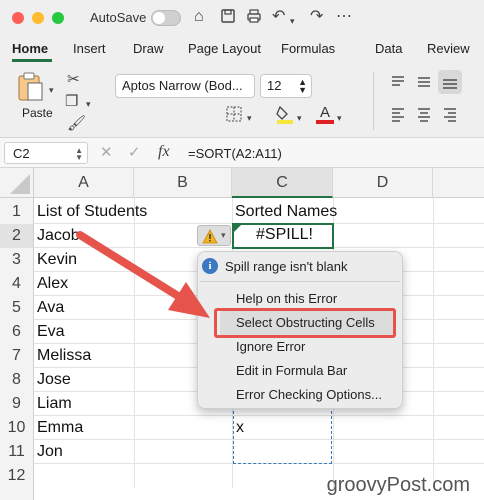 Image resolution: width=484 pixels, height=500 pixels. Describe the element at coordinates (143, 274) in the screenshot. I see `annotation-arrow` at that location.